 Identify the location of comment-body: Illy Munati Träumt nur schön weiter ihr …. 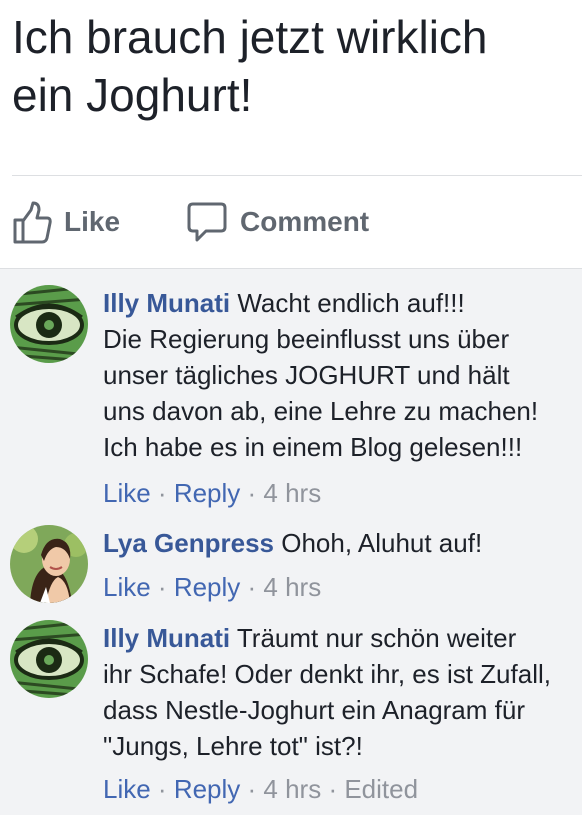
(341, 692).